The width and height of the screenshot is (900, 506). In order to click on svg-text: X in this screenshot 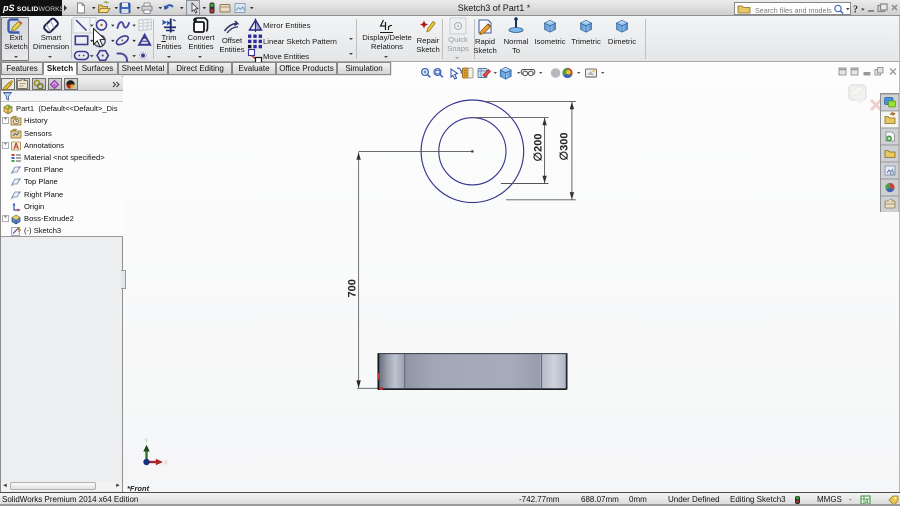, I will do `click(166, 464)`.